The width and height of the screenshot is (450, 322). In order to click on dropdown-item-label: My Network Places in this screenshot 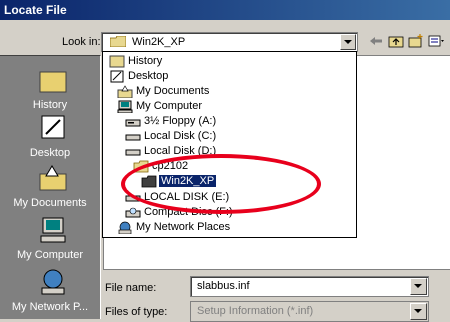, I will do `click(183, 227)`.